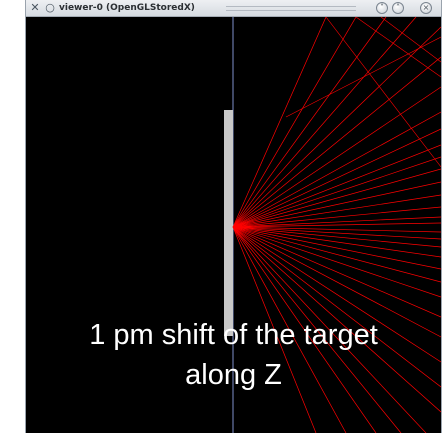 The image size is (444, 433). I want to click on circle-icon: ○, so click(50, 8).